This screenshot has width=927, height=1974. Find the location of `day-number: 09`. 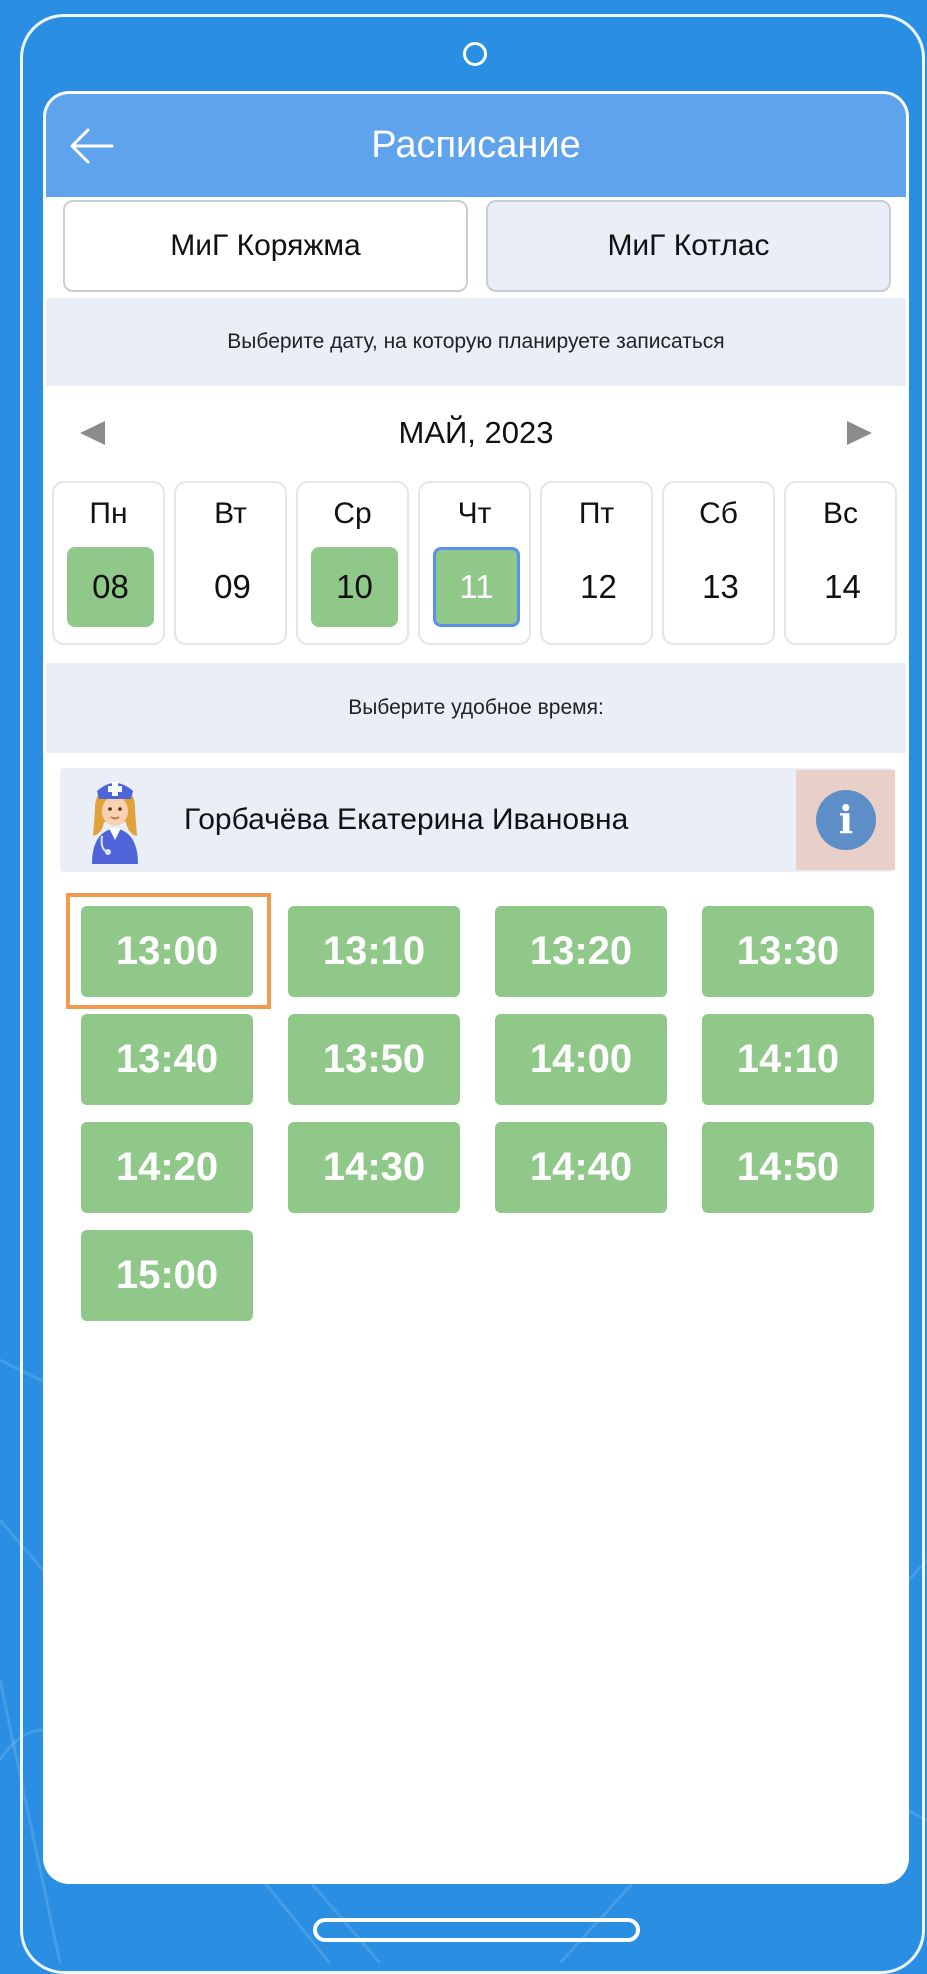

day-number: 09 is located at coordinates (232, 586).